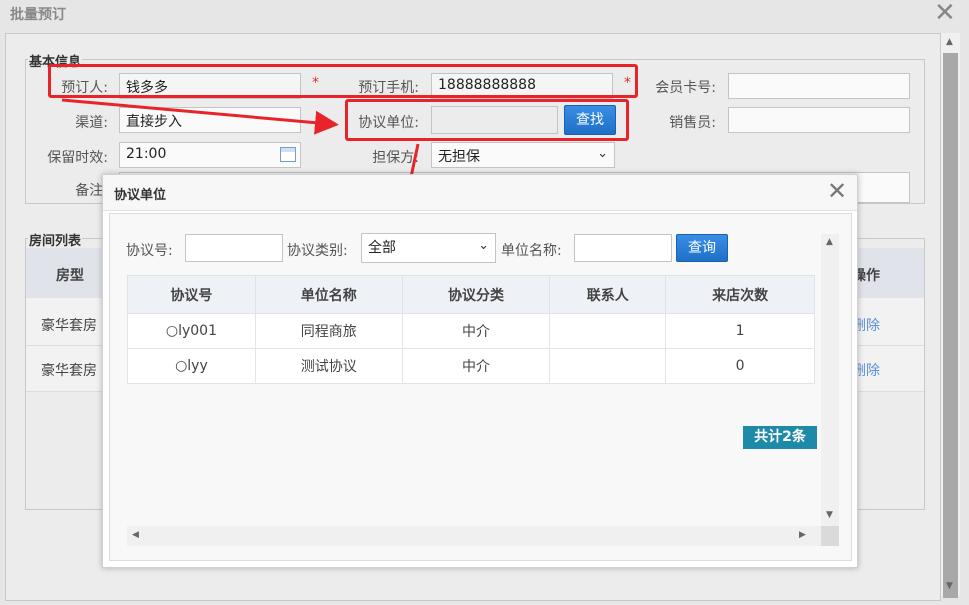 Image resolution: width=969 pixels, height=605 pixels. What do you see at coordinates (70, 276) in the screenshot?
I see `room-type-header: 房型` at bounding box center [70, 276].